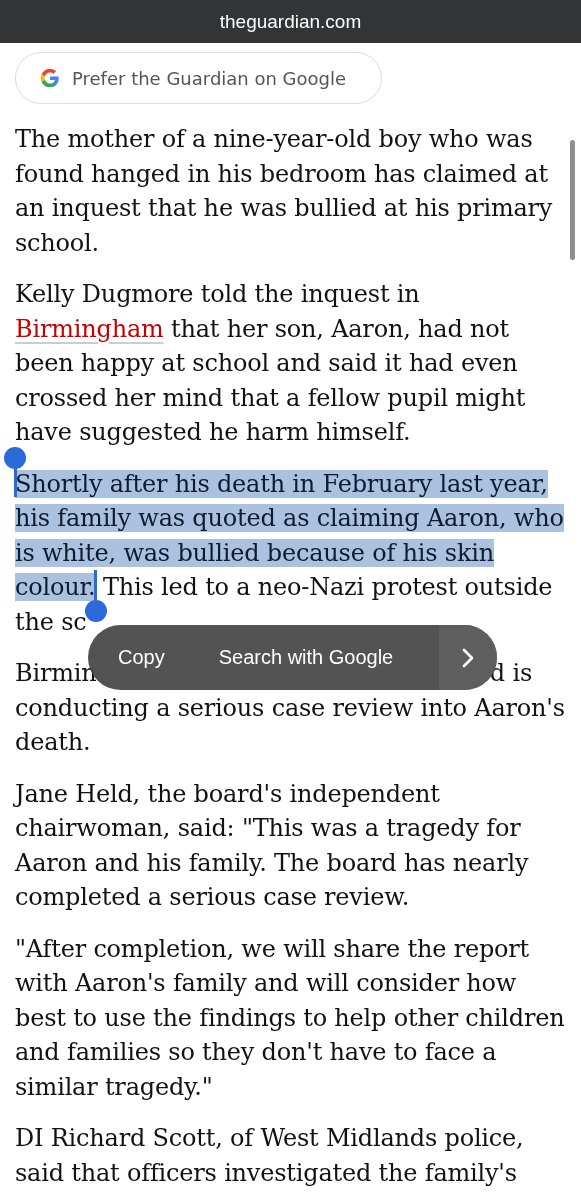 This screenshot has width=581, height=1199. I want to click on google-logo-icon, so click(50, 78).